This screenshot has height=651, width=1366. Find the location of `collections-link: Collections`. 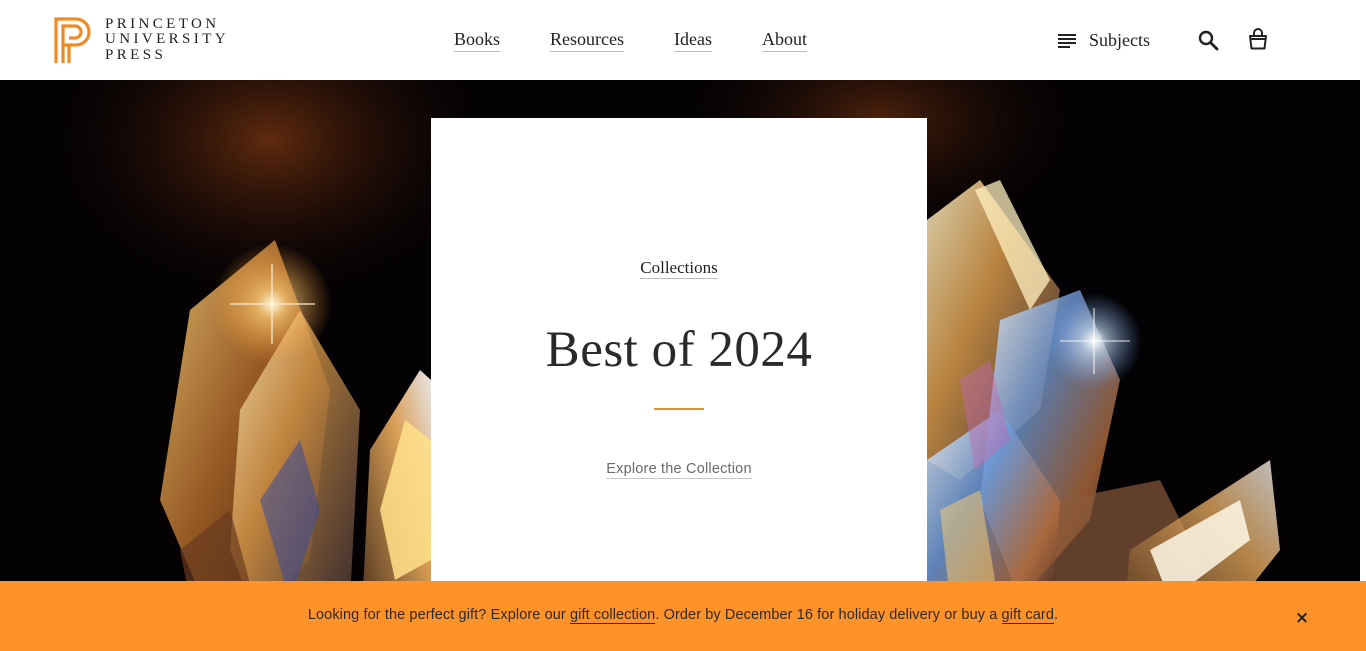

collections-link: Collections is located at coordinates (679, 268).